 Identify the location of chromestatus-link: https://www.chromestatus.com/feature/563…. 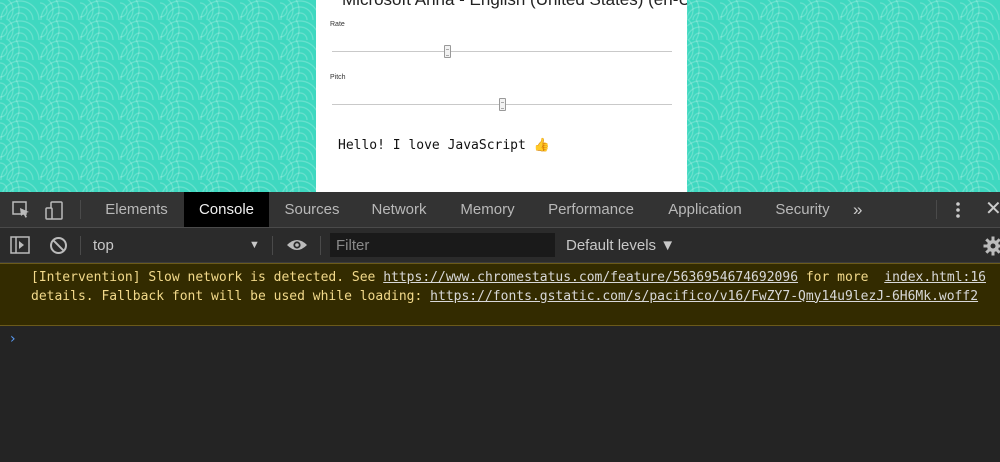
(590, 277).